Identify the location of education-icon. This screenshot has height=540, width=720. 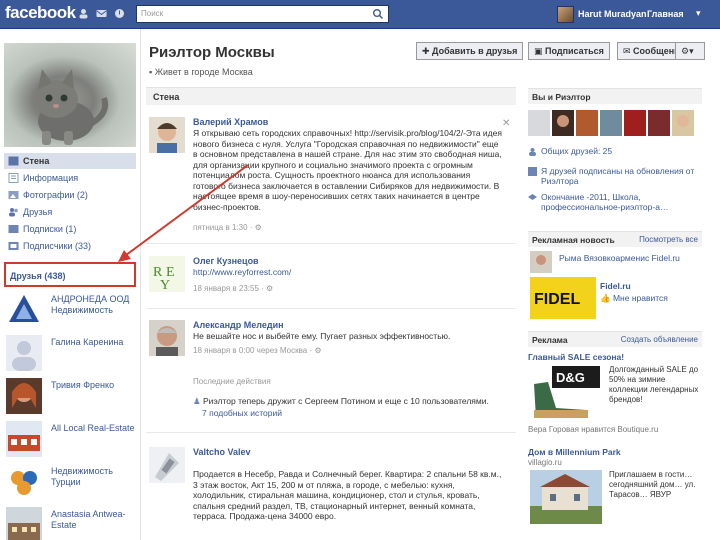
(532, 197).